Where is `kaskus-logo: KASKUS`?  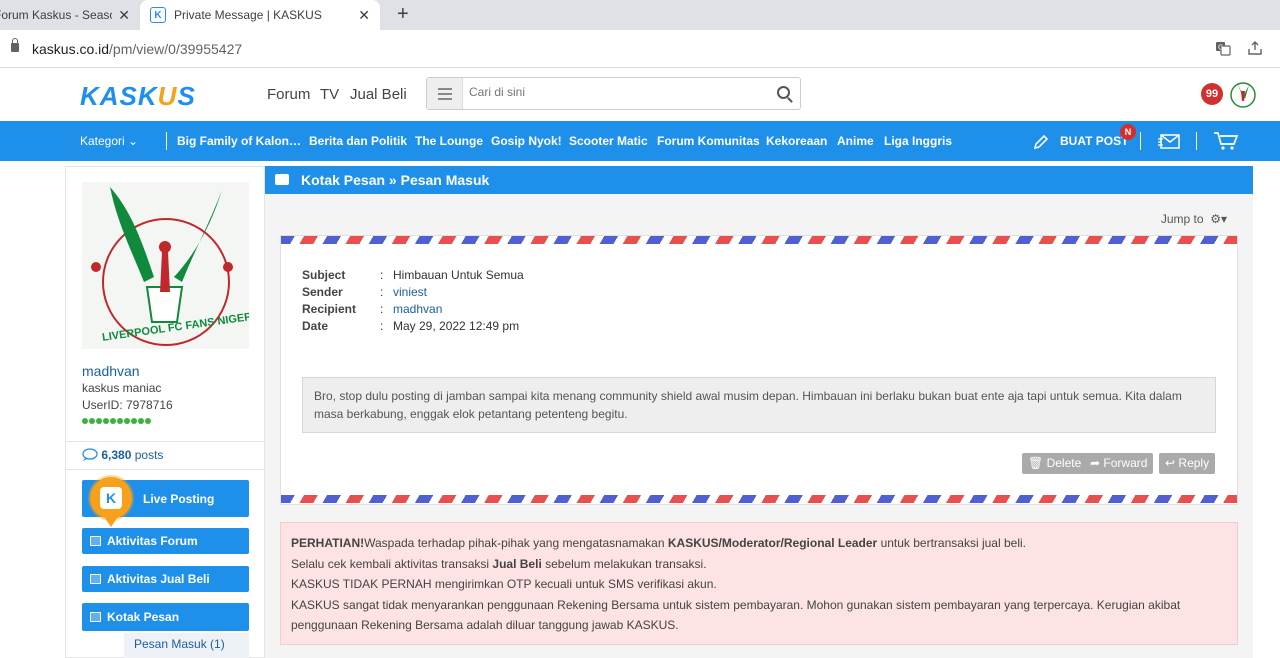
kaskus-logo: KASKUS is located at coordinates (138, 96).